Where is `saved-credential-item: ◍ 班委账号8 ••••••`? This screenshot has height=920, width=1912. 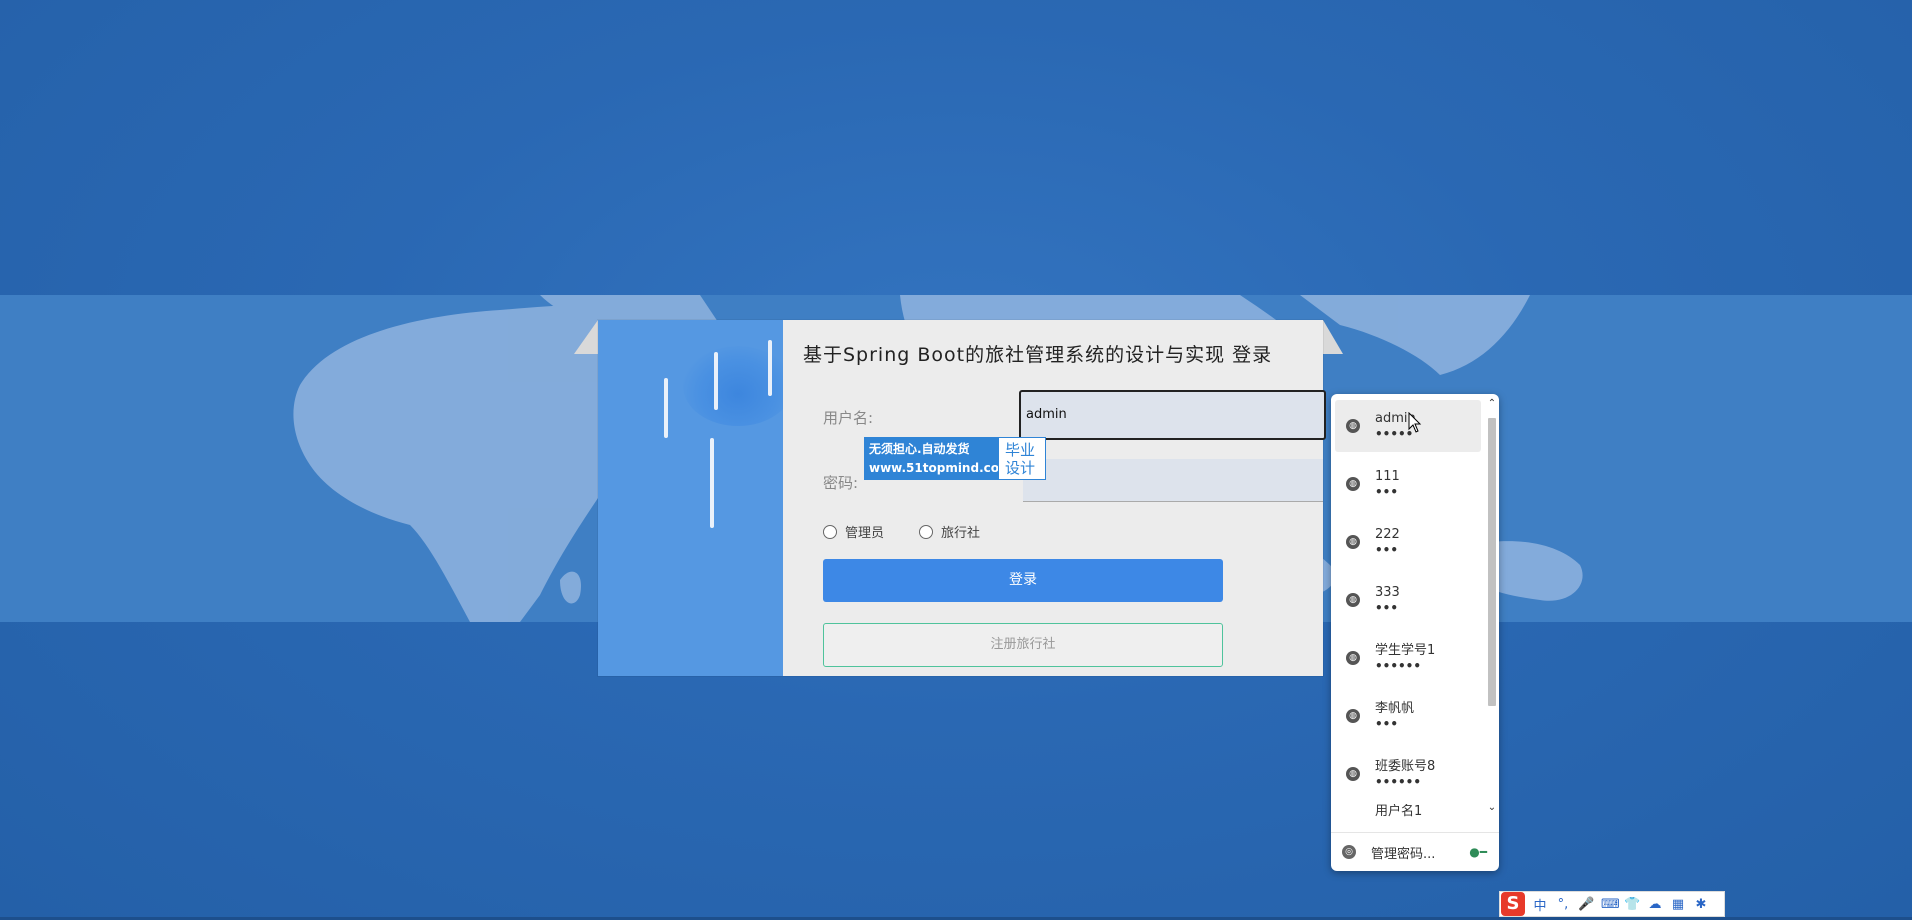
saved-credential-item: ◍ 班委账号8 •••••• is located at coordinates (1408, 774).